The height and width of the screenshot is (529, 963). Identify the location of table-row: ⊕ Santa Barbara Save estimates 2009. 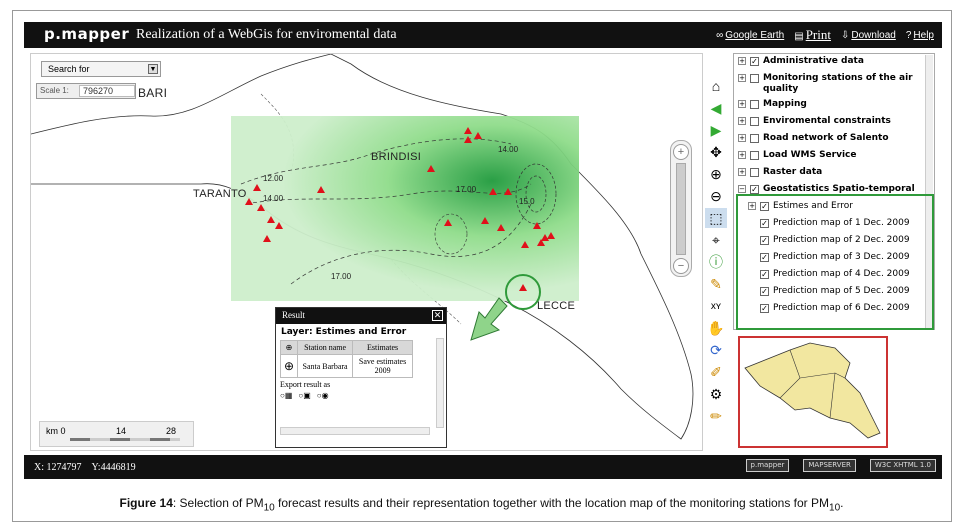
(346, 366).